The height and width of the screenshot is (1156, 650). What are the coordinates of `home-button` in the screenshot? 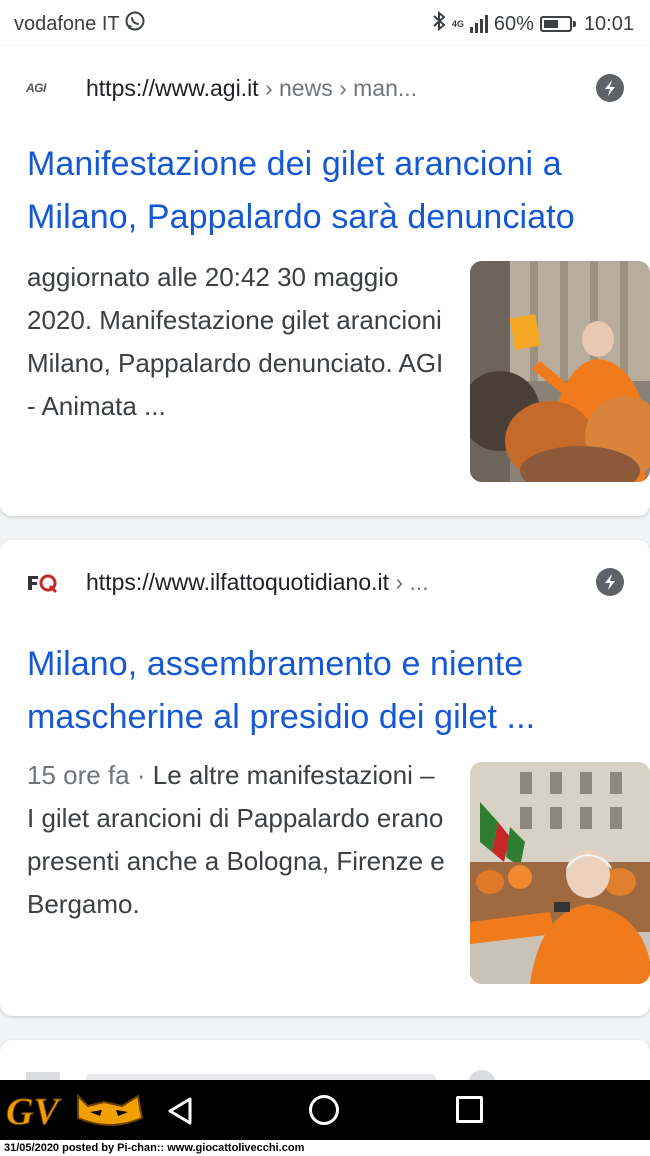 It's located at (324, 1110).